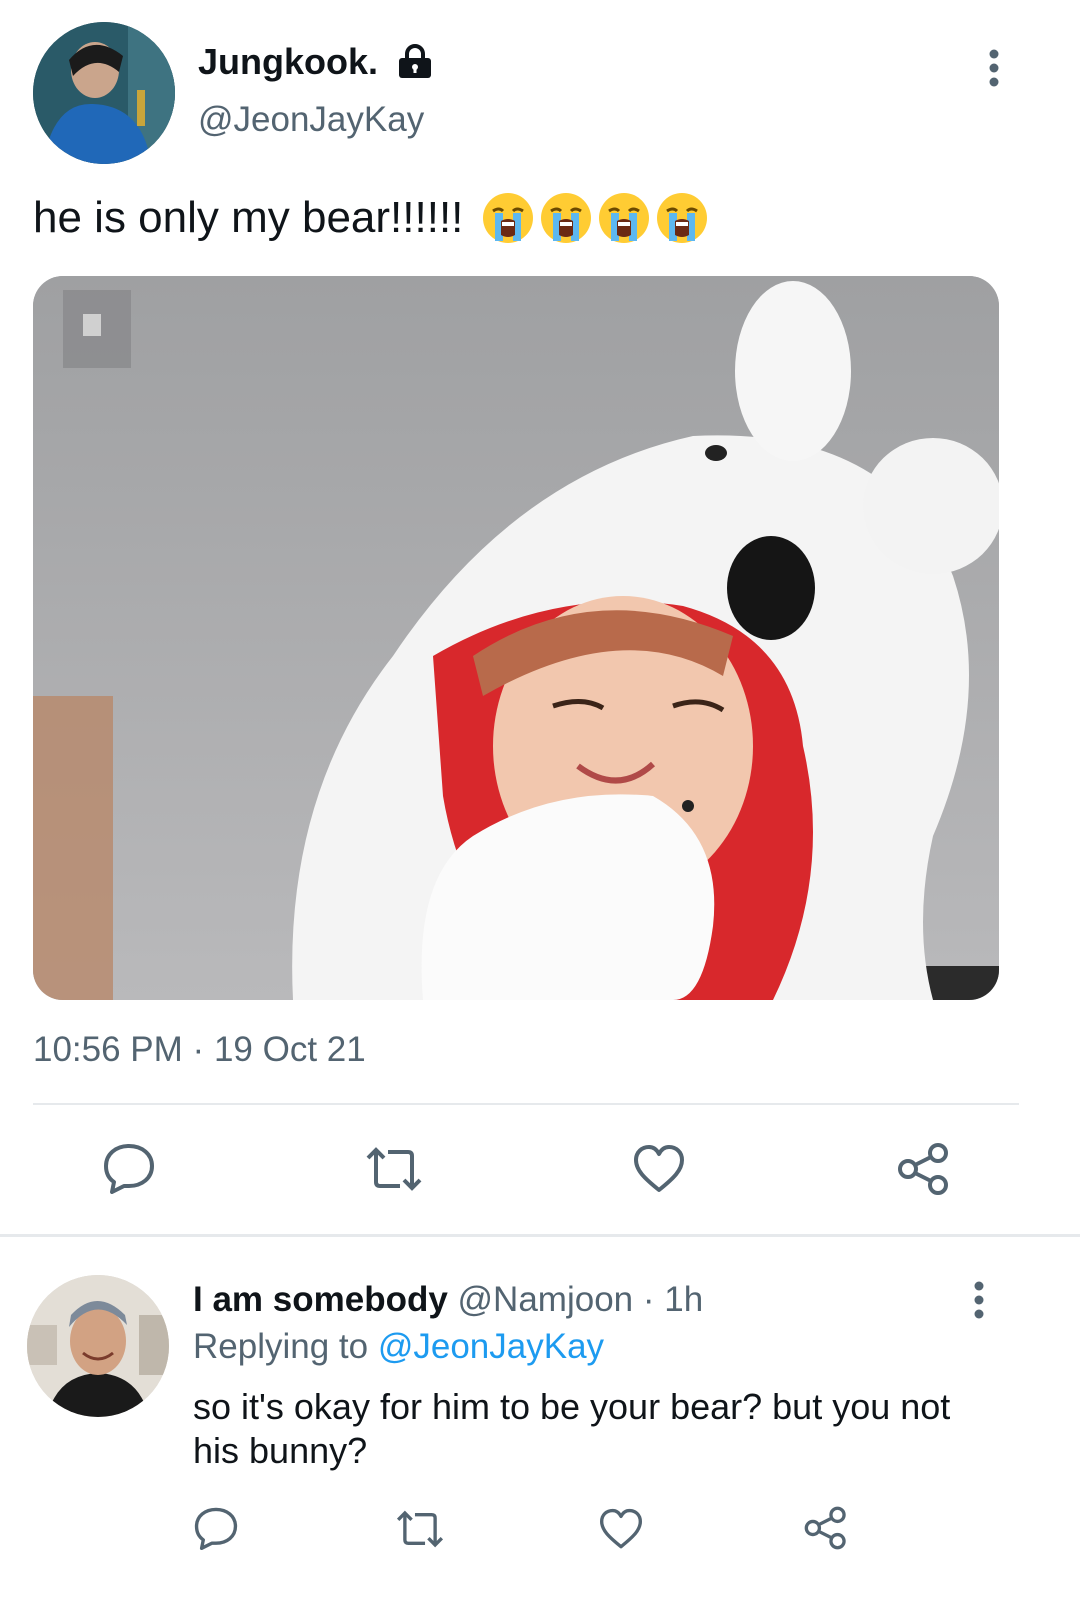 This screenshot has width=1080, height=1610. What do you see at coordinates (104, 93) in the screenshot?
I see `author-avatar` at bounding box center [104, 93].